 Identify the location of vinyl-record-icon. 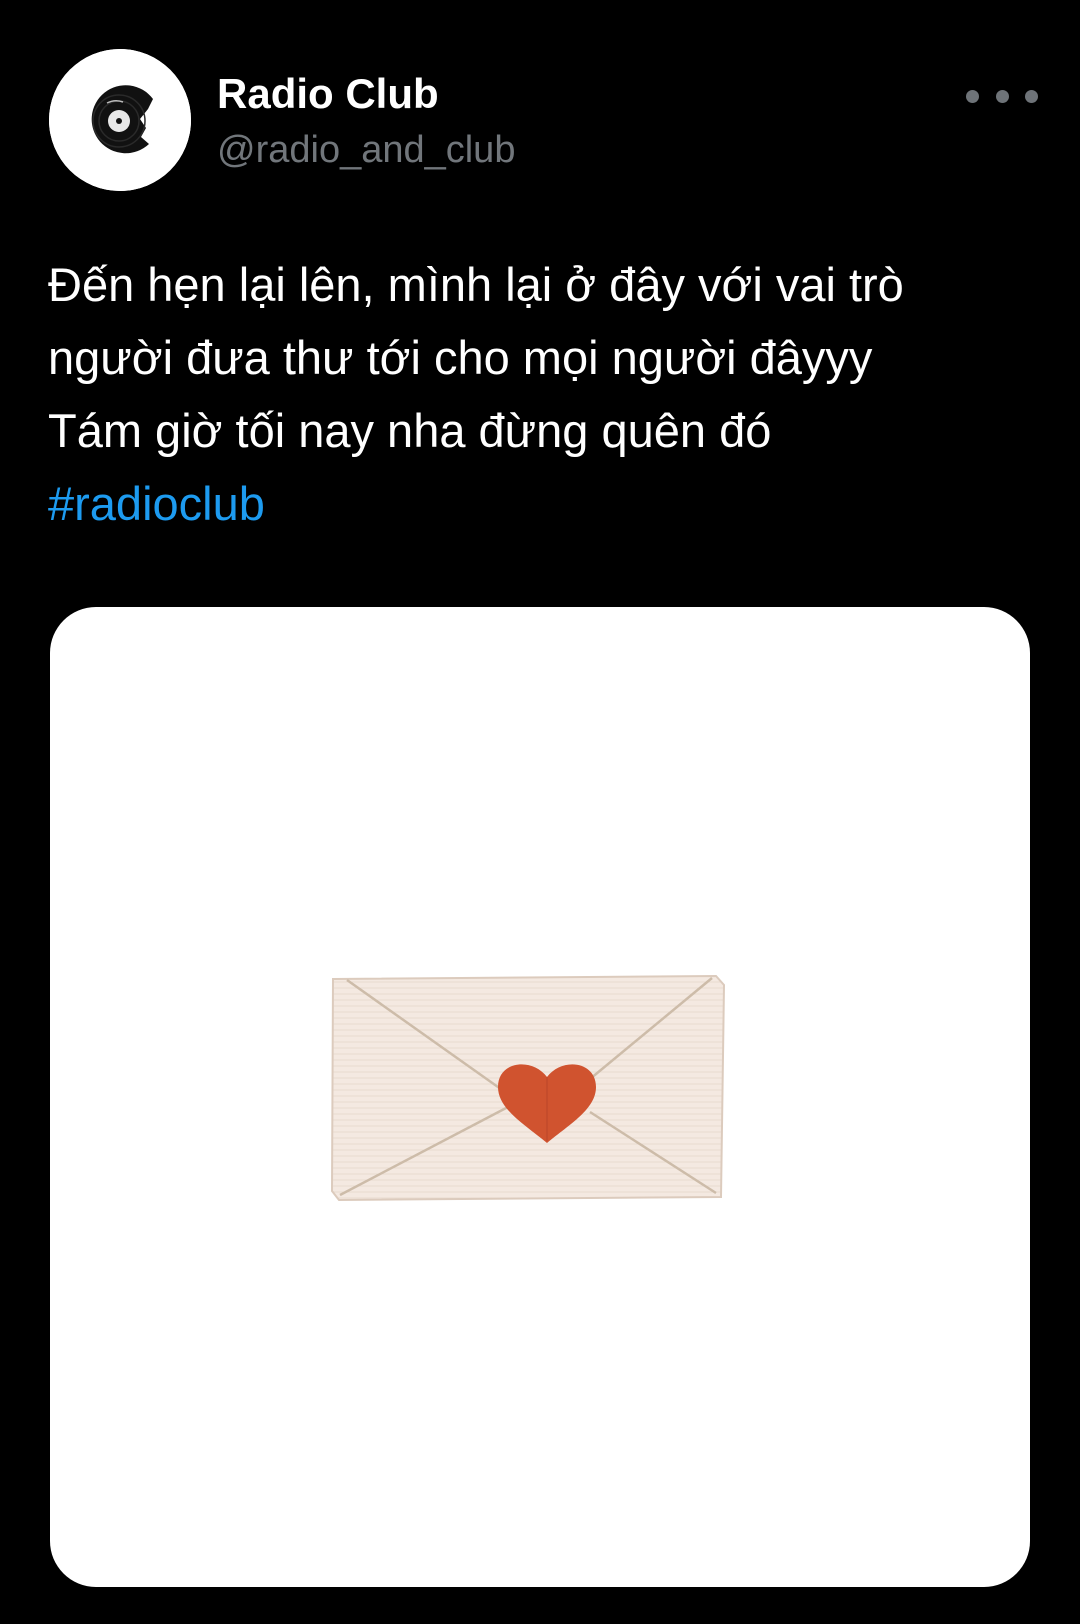
(120, 120).